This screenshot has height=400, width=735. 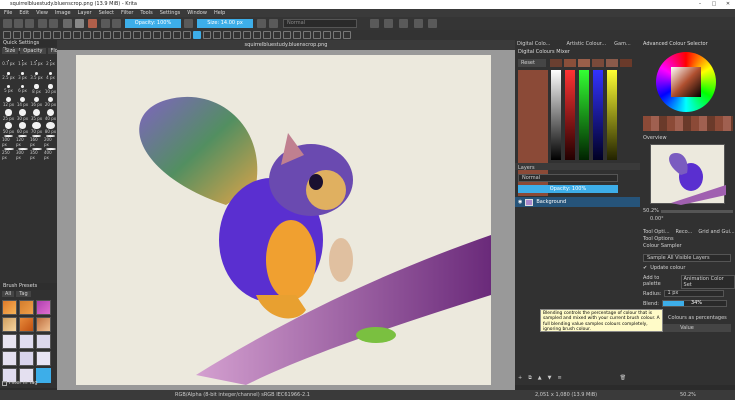 I want to click on brush-size-option: 160 px, so click(x=36, y=141).